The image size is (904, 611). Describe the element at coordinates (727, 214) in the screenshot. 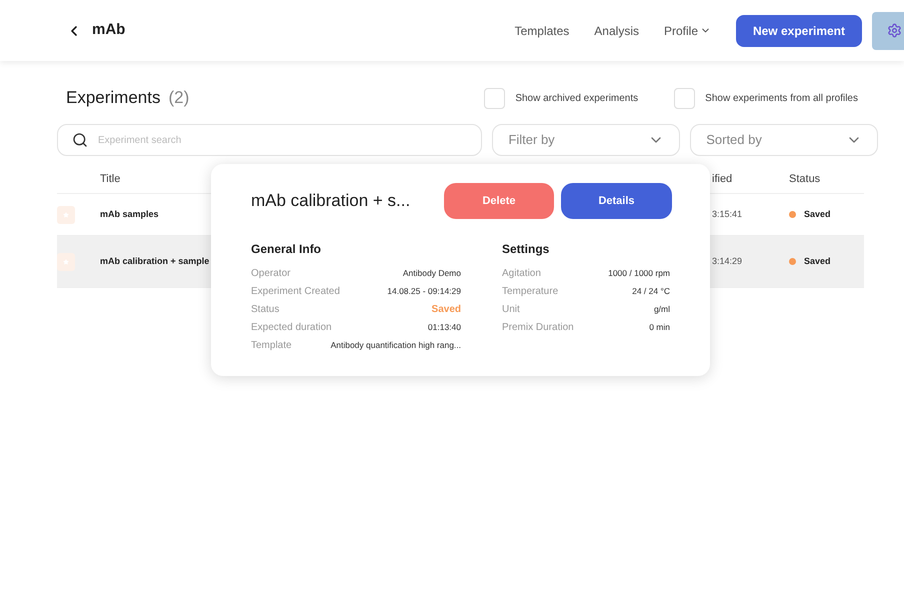

I see `table-cell-text: 3:15:41` at that location.